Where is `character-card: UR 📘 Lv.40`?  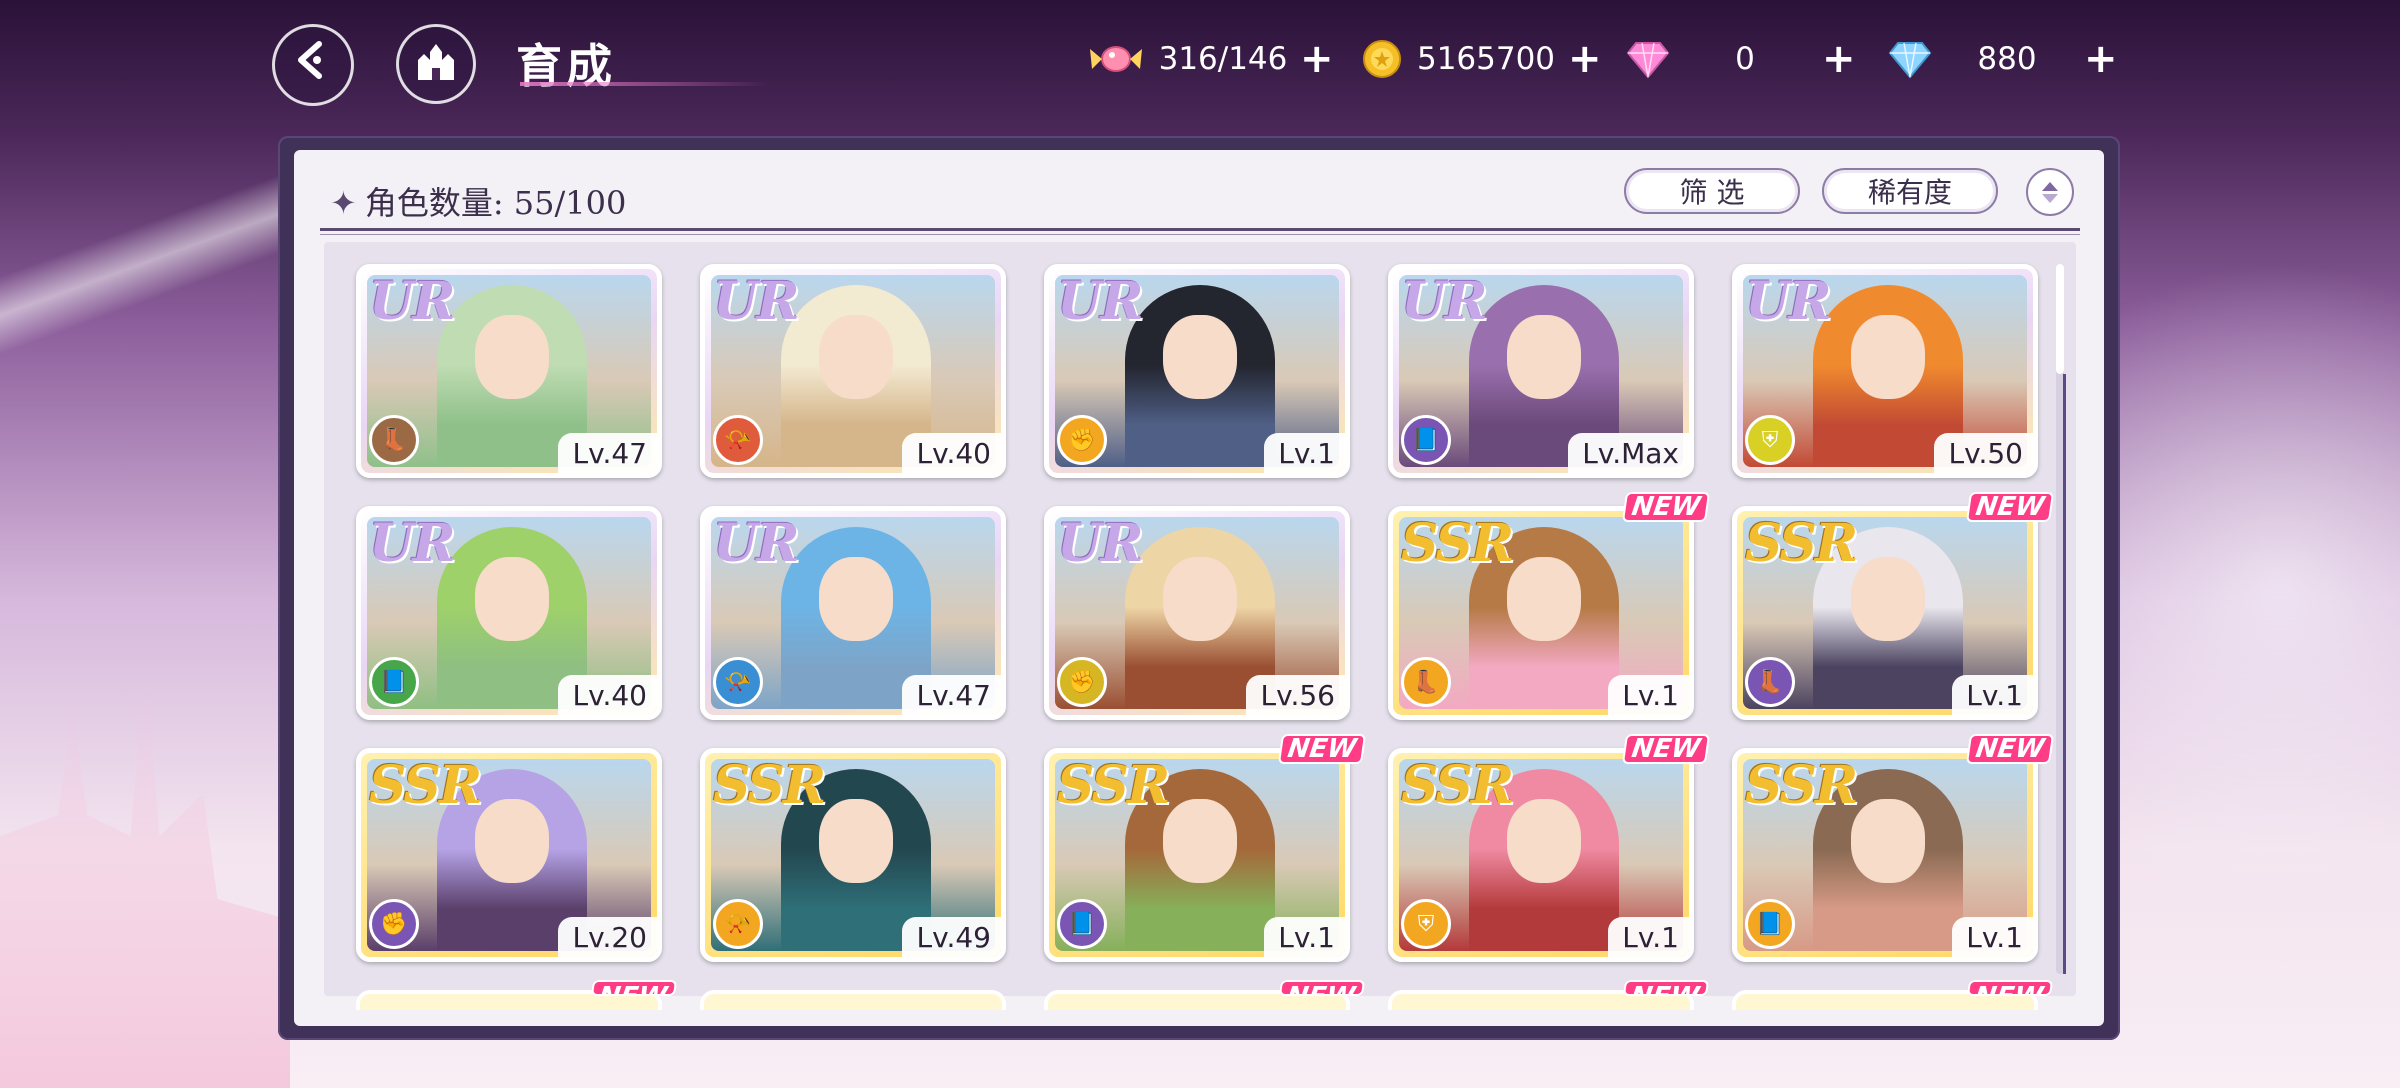 character-card: UR 📘 Lv.40 is located at coordinates (509, 613).